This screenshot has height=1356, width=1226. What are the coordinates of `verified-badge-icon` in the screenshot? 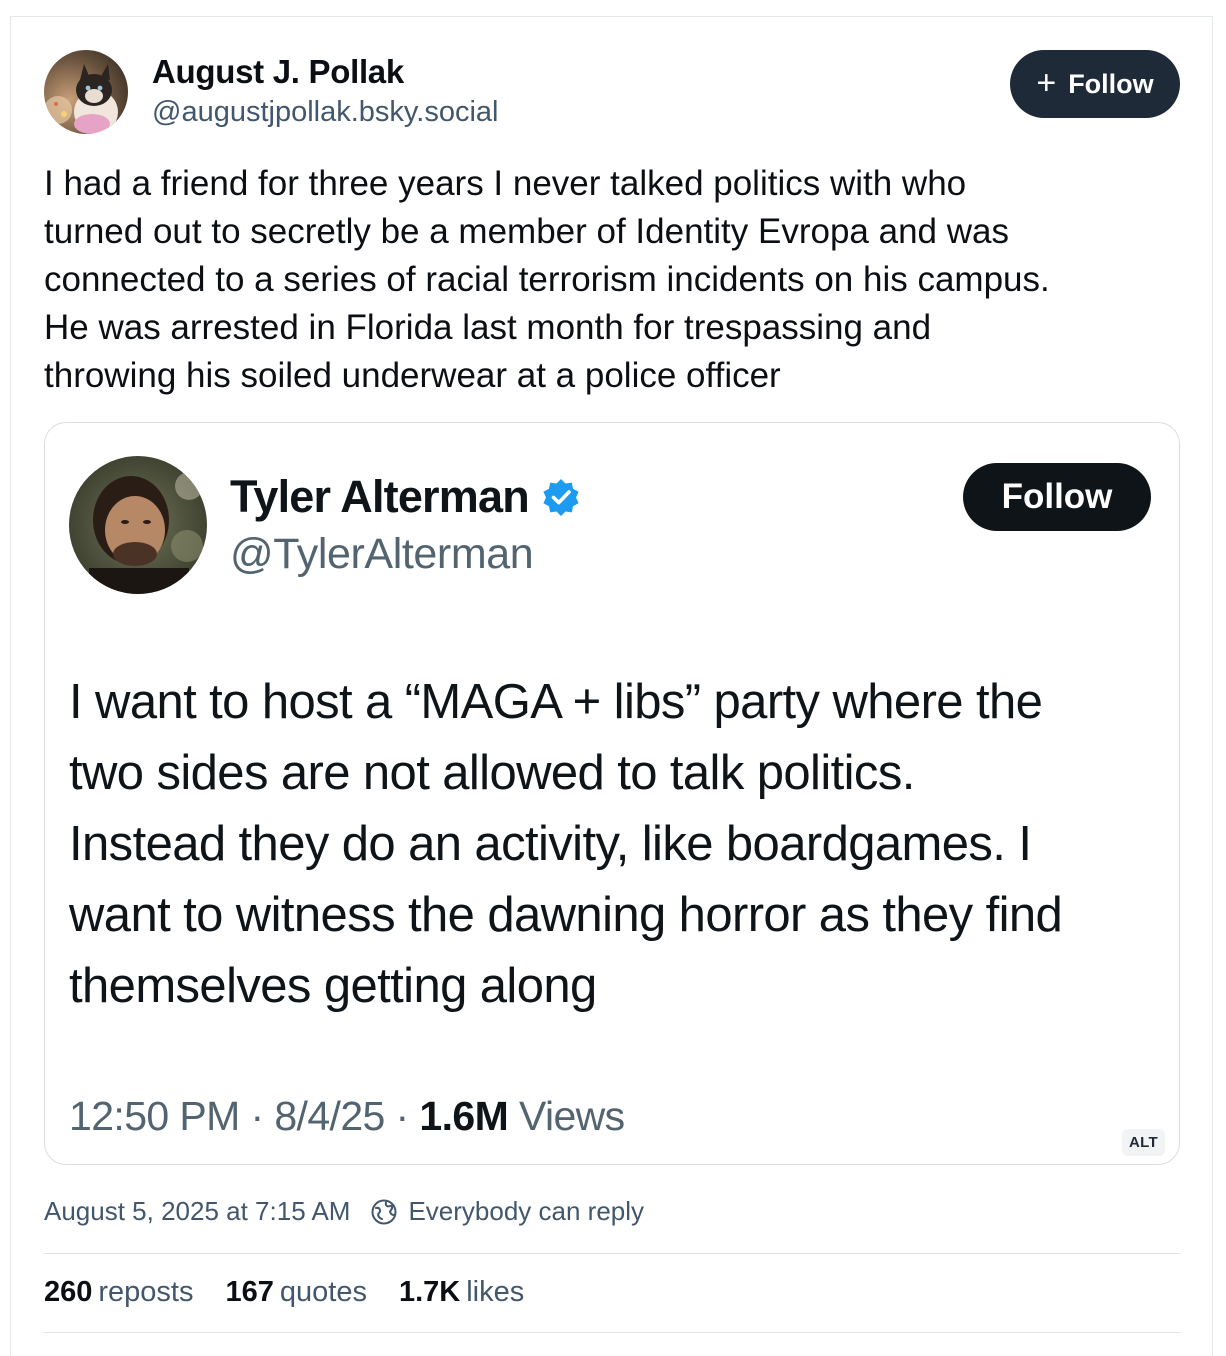 It's located at (561, 497).